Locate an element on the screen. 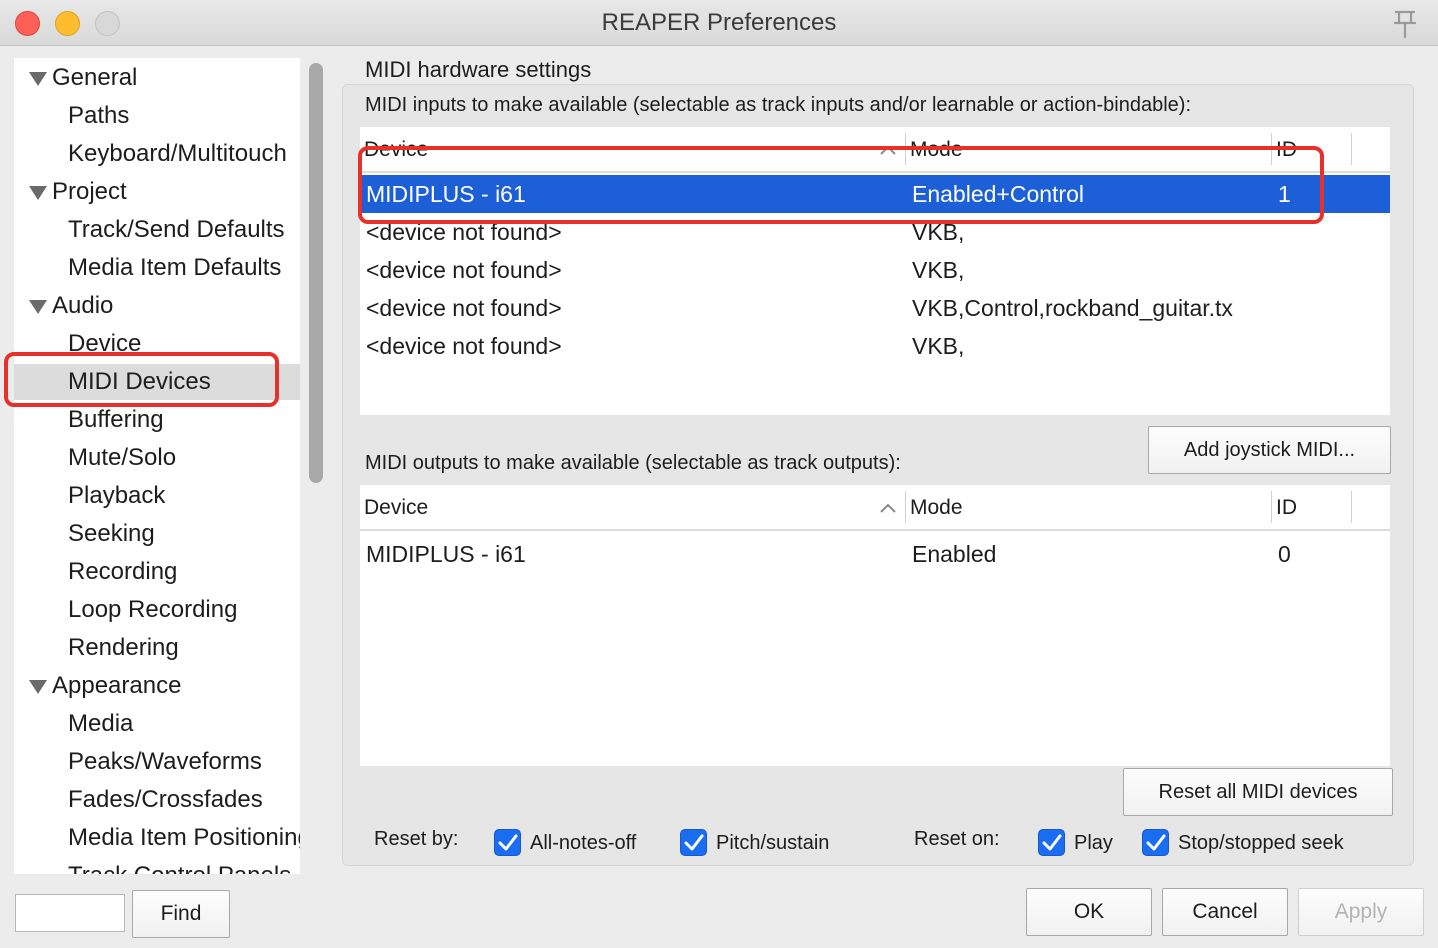  tree-item-media-item-positioning: Media Item Positioning is located at coordinates (157, 838).